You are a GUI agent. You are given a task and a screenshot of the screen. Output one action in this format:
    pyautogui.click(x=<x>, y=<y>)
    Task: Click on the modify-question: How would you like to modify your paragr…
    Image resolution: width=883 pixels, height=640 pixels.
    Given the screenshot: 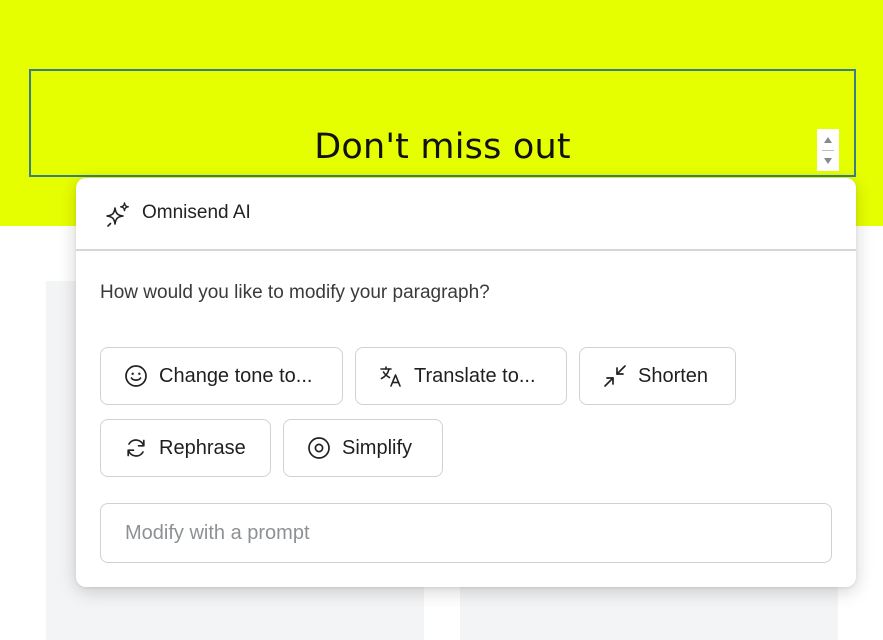 What is the action you would take?
    pyautogui.click(x=295, y=292)
    